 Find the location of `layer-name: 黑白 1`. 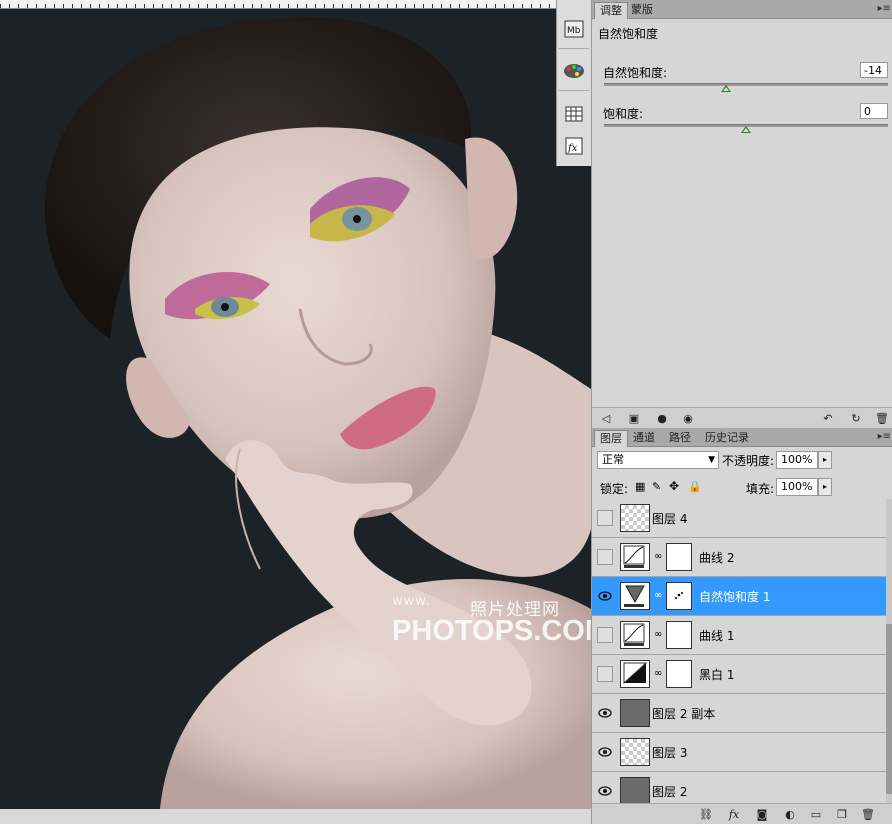

layer-name: 黑白 1 is located at coordinates (717, 675).